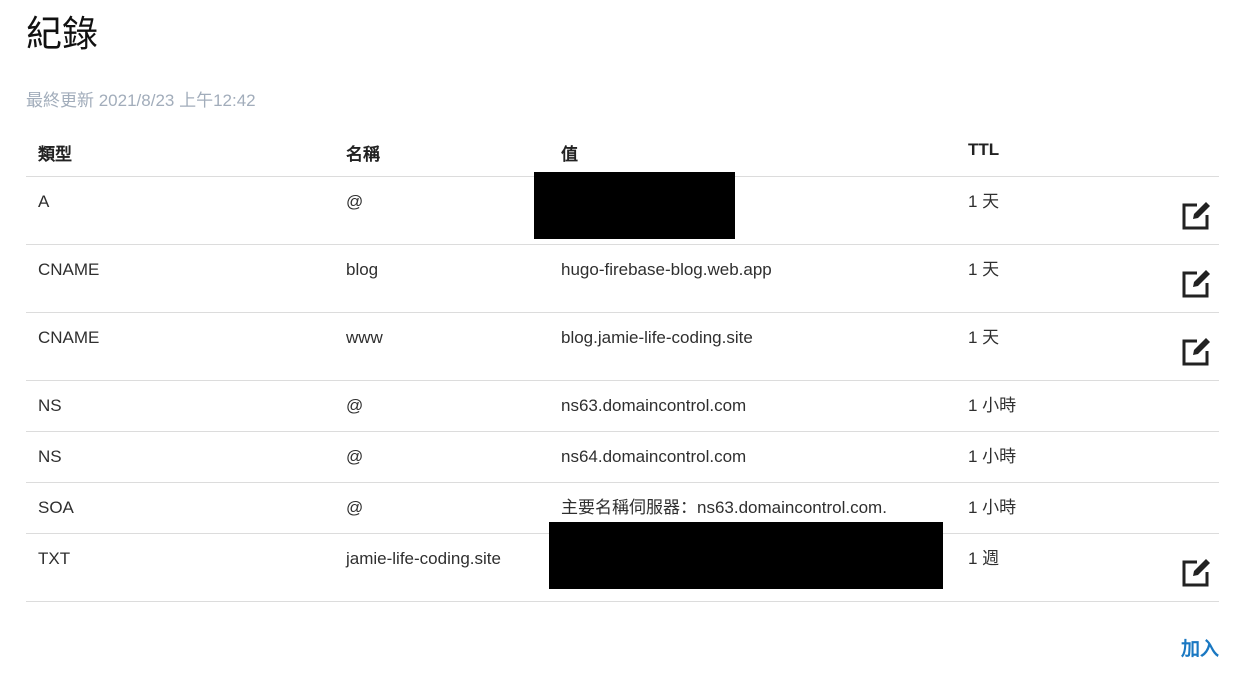 This screenshot has height=679, width=1247. Describe the element at coordinates (1200, 647) in the screenshot. I see `add-record-link: 加入` at that location.